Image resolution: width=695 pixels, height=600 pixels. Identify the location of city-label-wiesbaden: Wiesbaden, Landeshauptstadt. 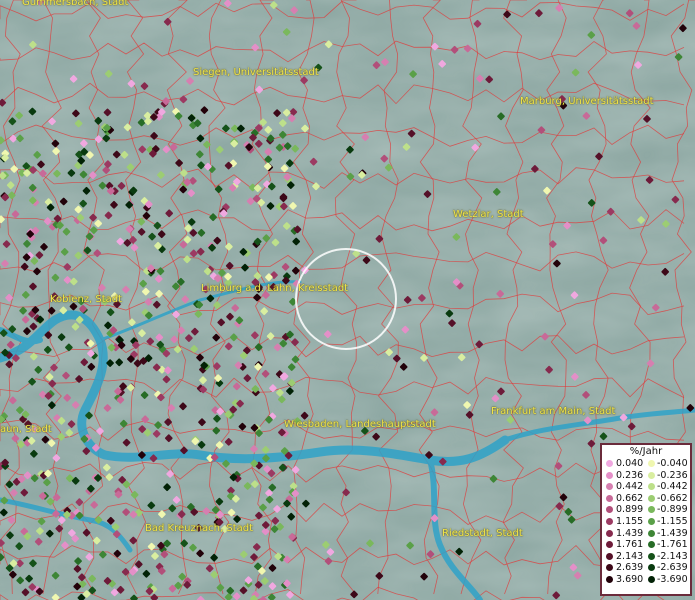
(360, 424).